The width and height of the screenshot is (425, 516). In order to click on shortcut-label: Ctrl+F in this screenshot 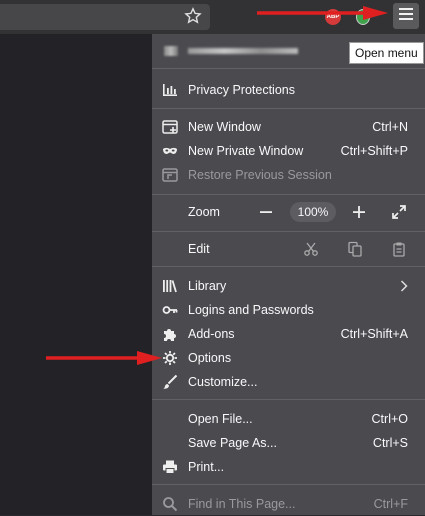, I will do `click(390, 504)`.